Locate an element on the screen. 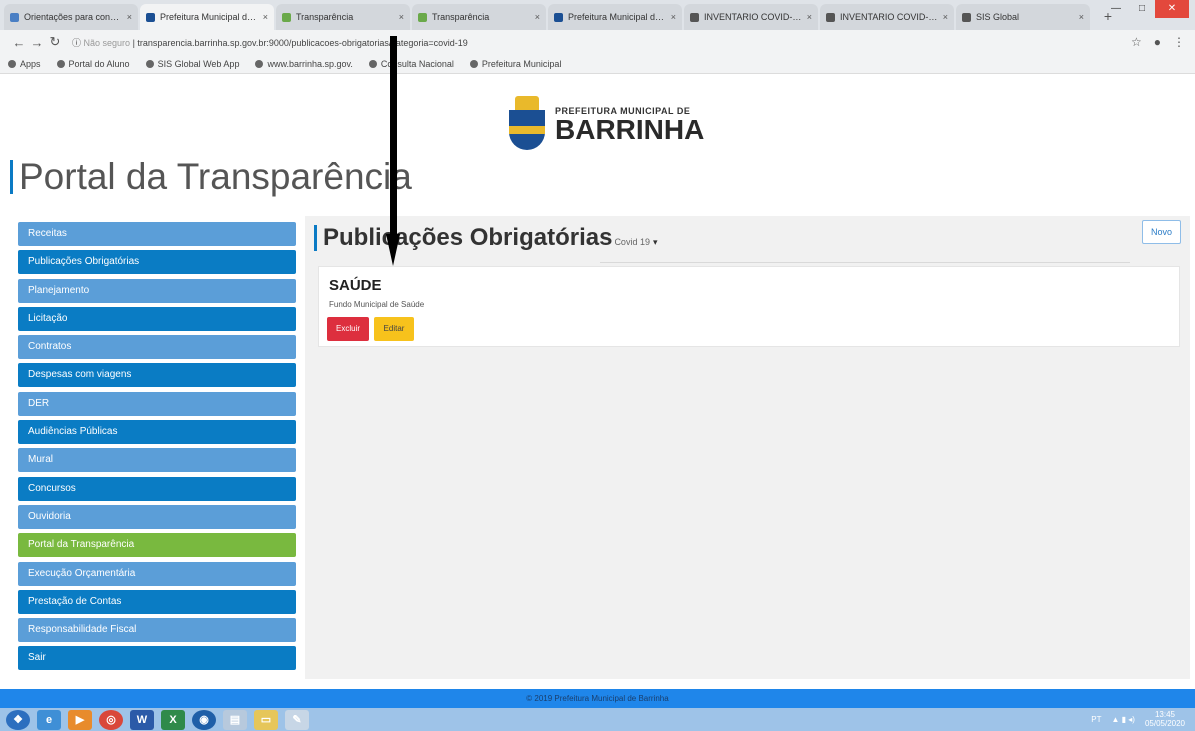 Image resolution: width=1195 pixels, height=731 pixels. clock: 13:45 05/05/2020 is located at coordinates (1165, 719).